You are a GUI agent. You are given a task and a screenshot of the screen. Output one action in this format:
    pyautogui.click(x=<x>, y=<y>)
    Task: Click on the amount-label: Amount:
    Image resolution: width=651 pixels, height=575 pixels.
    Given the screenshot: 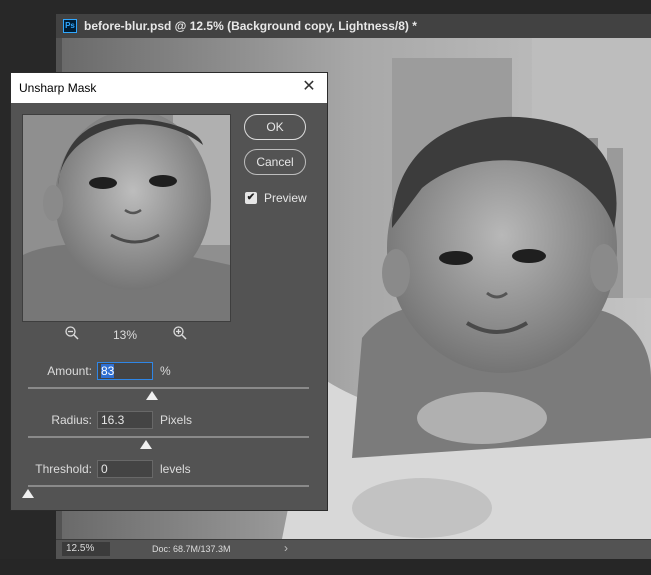 What is the action you would take?
    pyautogui.click(x=69, y=371)
    